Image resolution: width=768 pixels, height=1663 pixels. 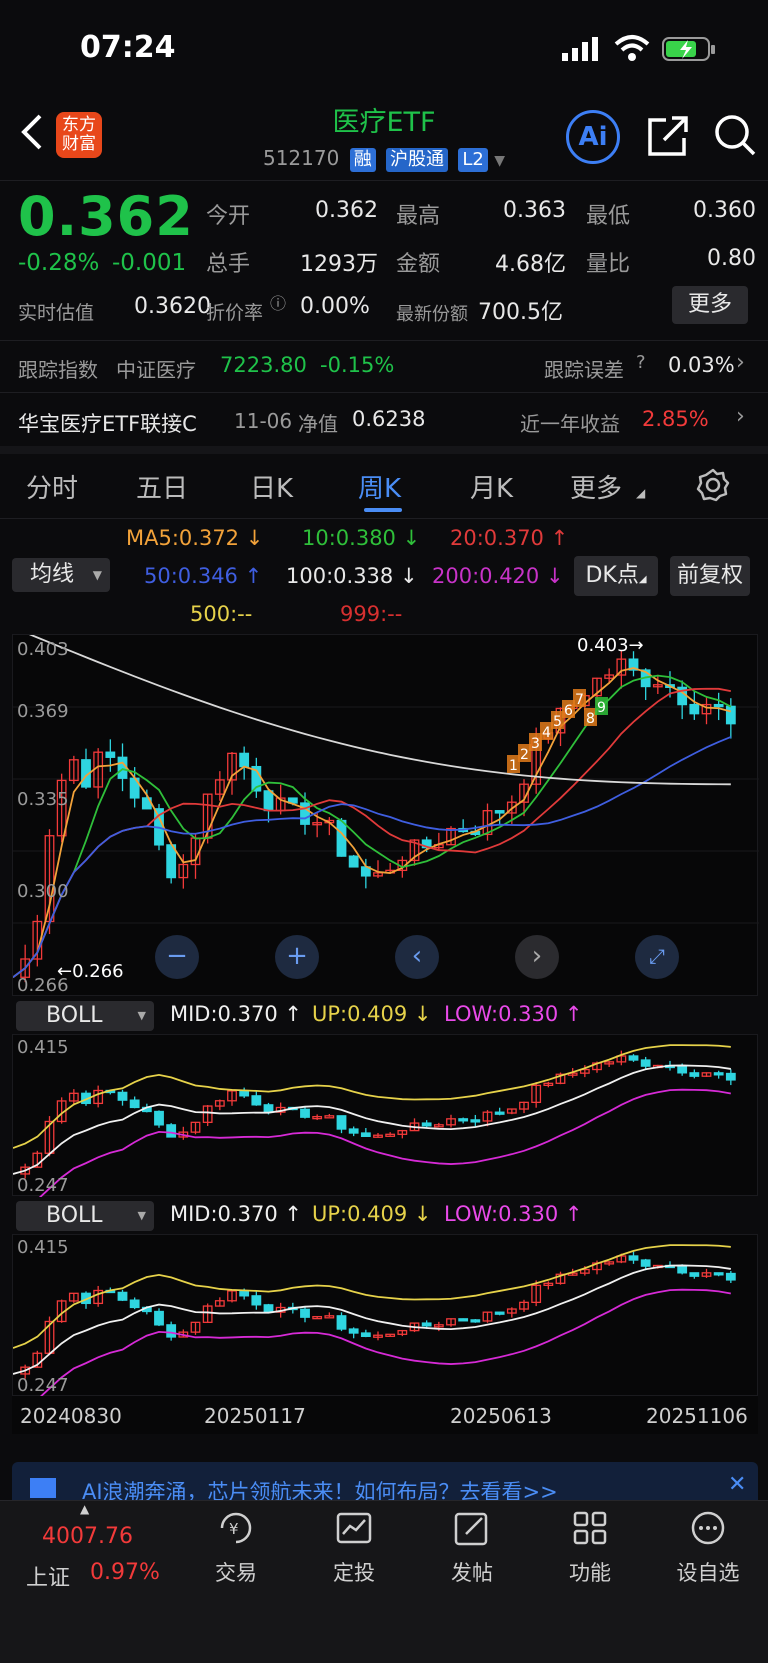 I want to click on nav-functions: 功能, so click(x=590, y=1548).